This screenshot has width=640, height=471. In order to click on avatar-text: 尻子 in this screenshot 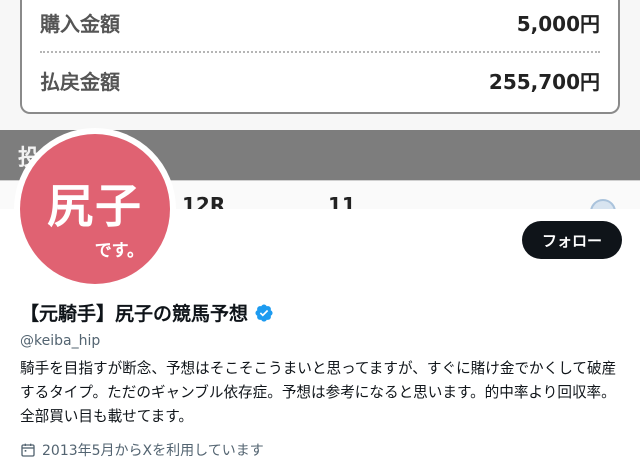, I will do `click(95, 206)`.